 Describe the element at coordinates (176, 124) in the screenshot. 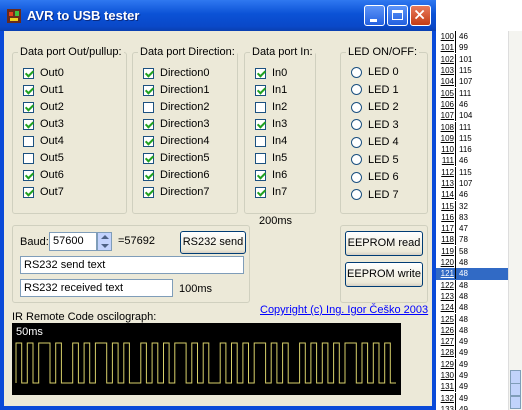

I see `direction-checkbox-3: Direction3` at that location.